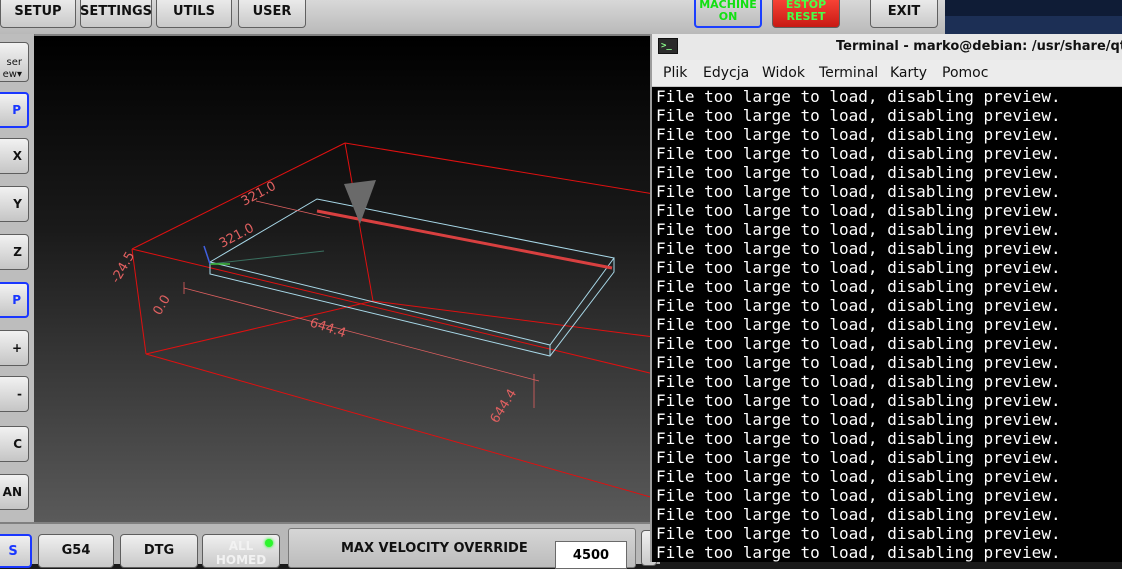  I want to click on clear-button: C, so click(14, 444).